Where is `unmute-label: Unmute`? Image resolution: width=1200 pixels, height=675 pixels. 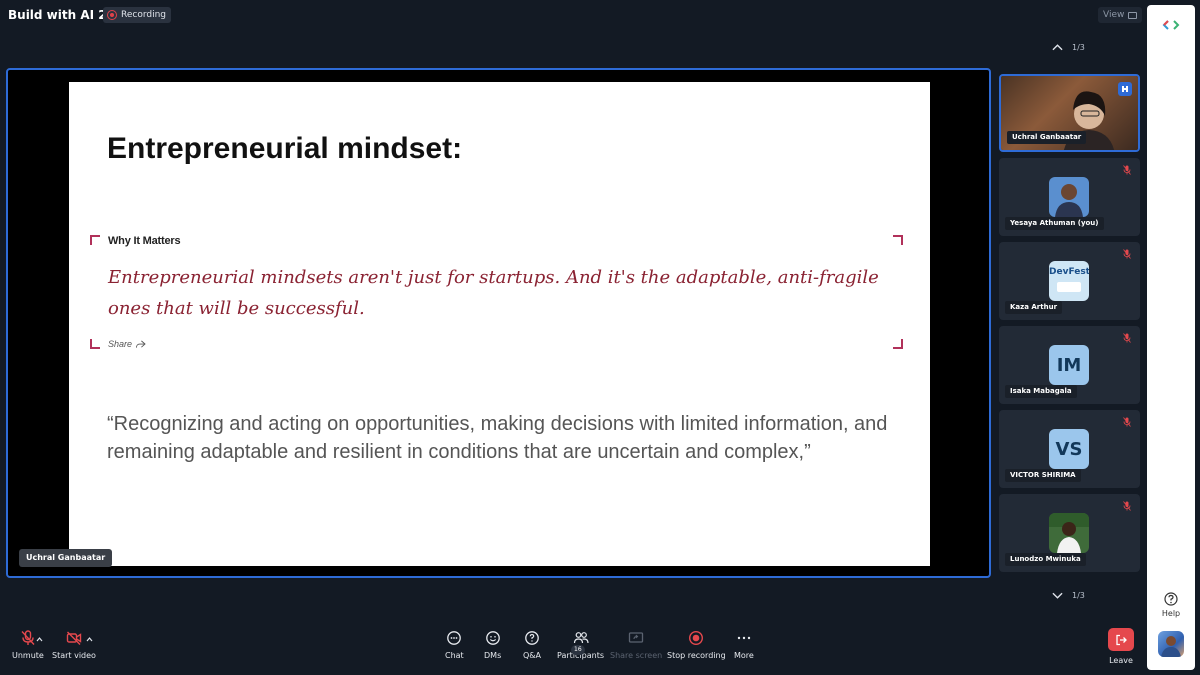
unmute-label: Unmute is located at coordinates (28, 655).